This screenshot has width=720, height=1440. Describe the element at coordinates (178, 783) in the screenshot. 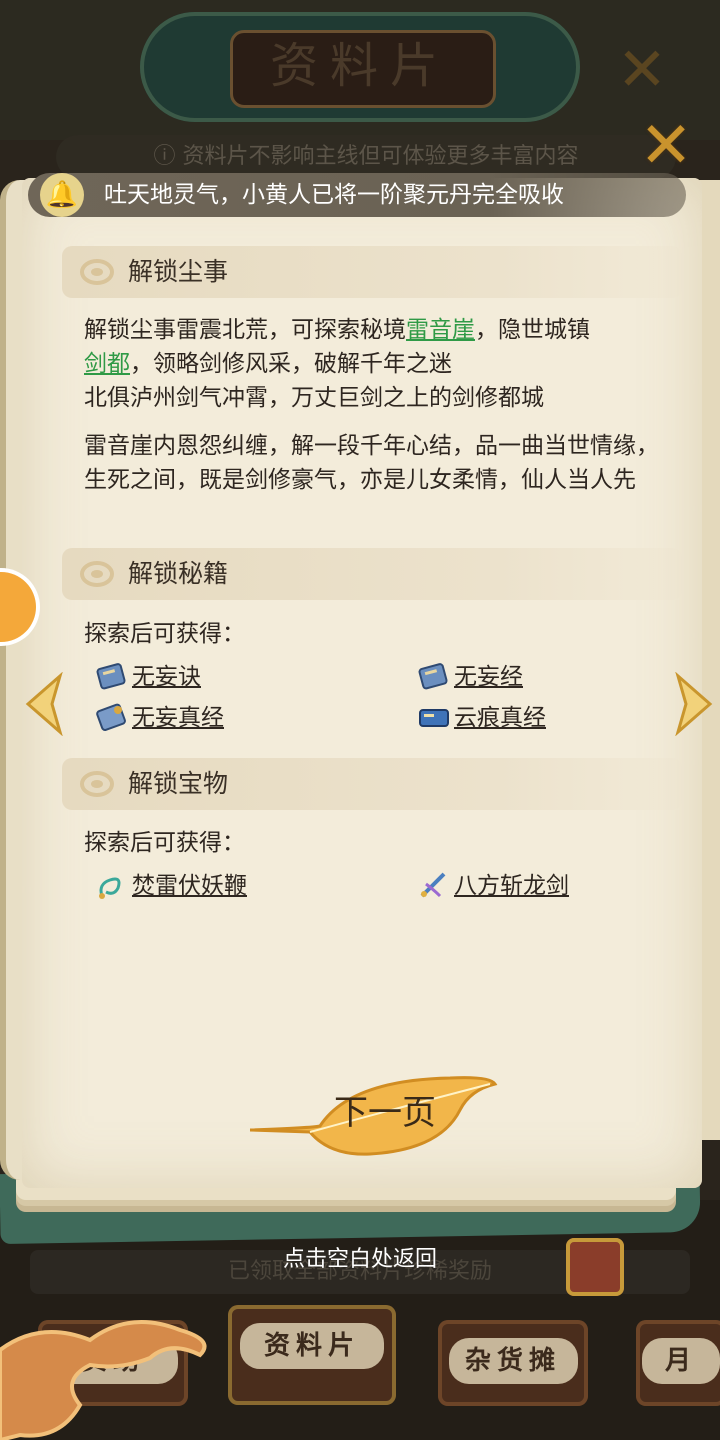

I see `section-title: 解锁宝物` at that location.